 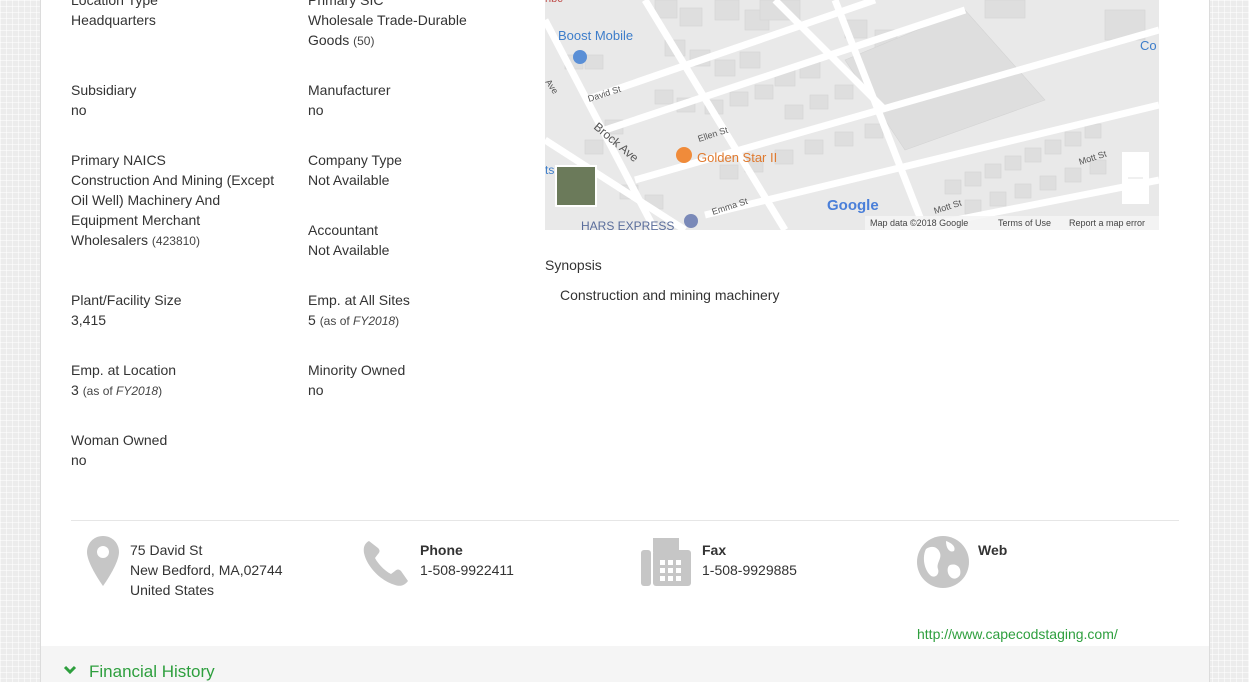 What do you see at coordinates (1107, 223) in the screenshot?
I see `map-report-link: Report a map error` at bounding box center [1107, 223].